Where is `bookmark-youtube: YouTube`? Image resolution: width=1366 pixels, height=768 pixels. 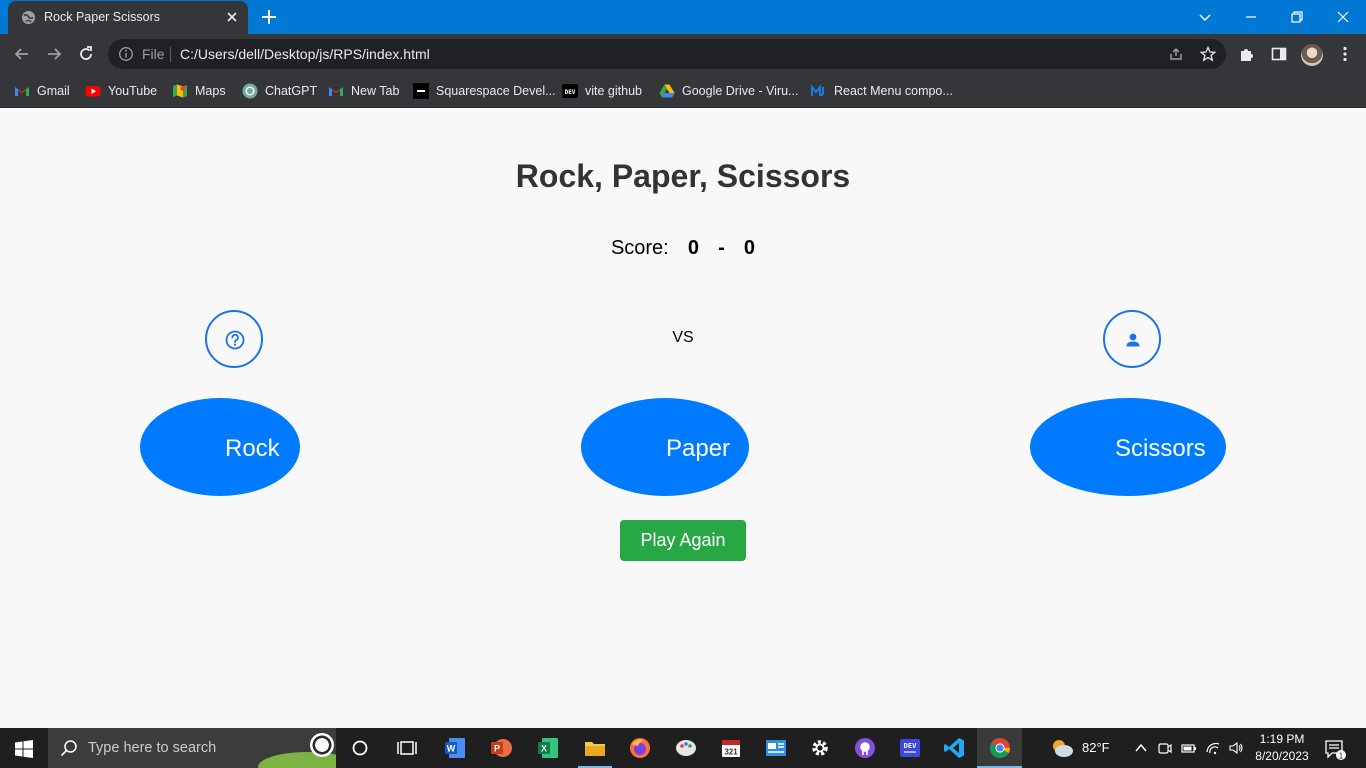 bookmark-youtube: YouTube is located at coordinates (121, 91).